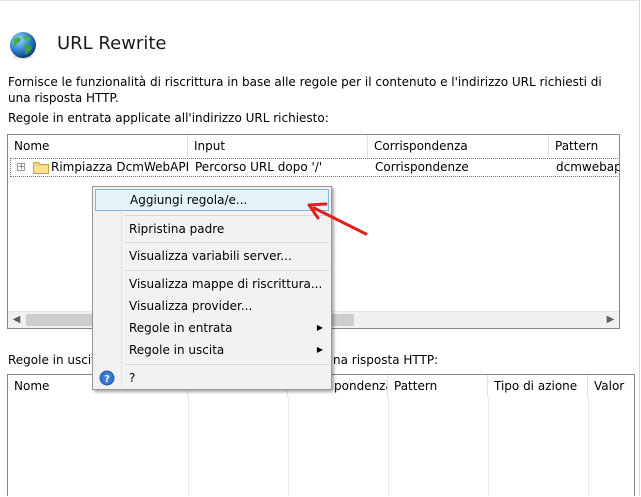 The width and height of the screenshot is (641, 497). What do you see at coordinates (587, 167) in the screenshot?
I see `row-pattern: dcmwebapi(` at bounding box center [587, 167].